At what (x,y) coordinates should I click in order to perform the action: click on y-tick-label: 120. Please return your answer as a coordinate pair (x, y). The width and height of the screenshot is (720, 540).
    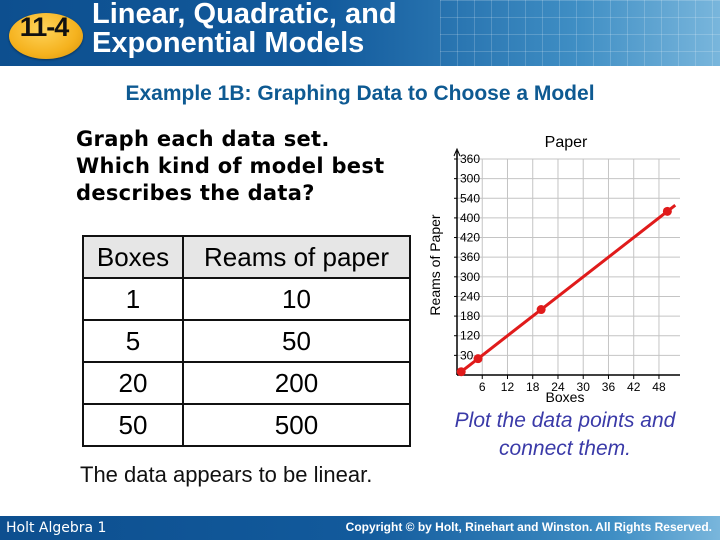
    Looking at the image, I should click on (470, 336).